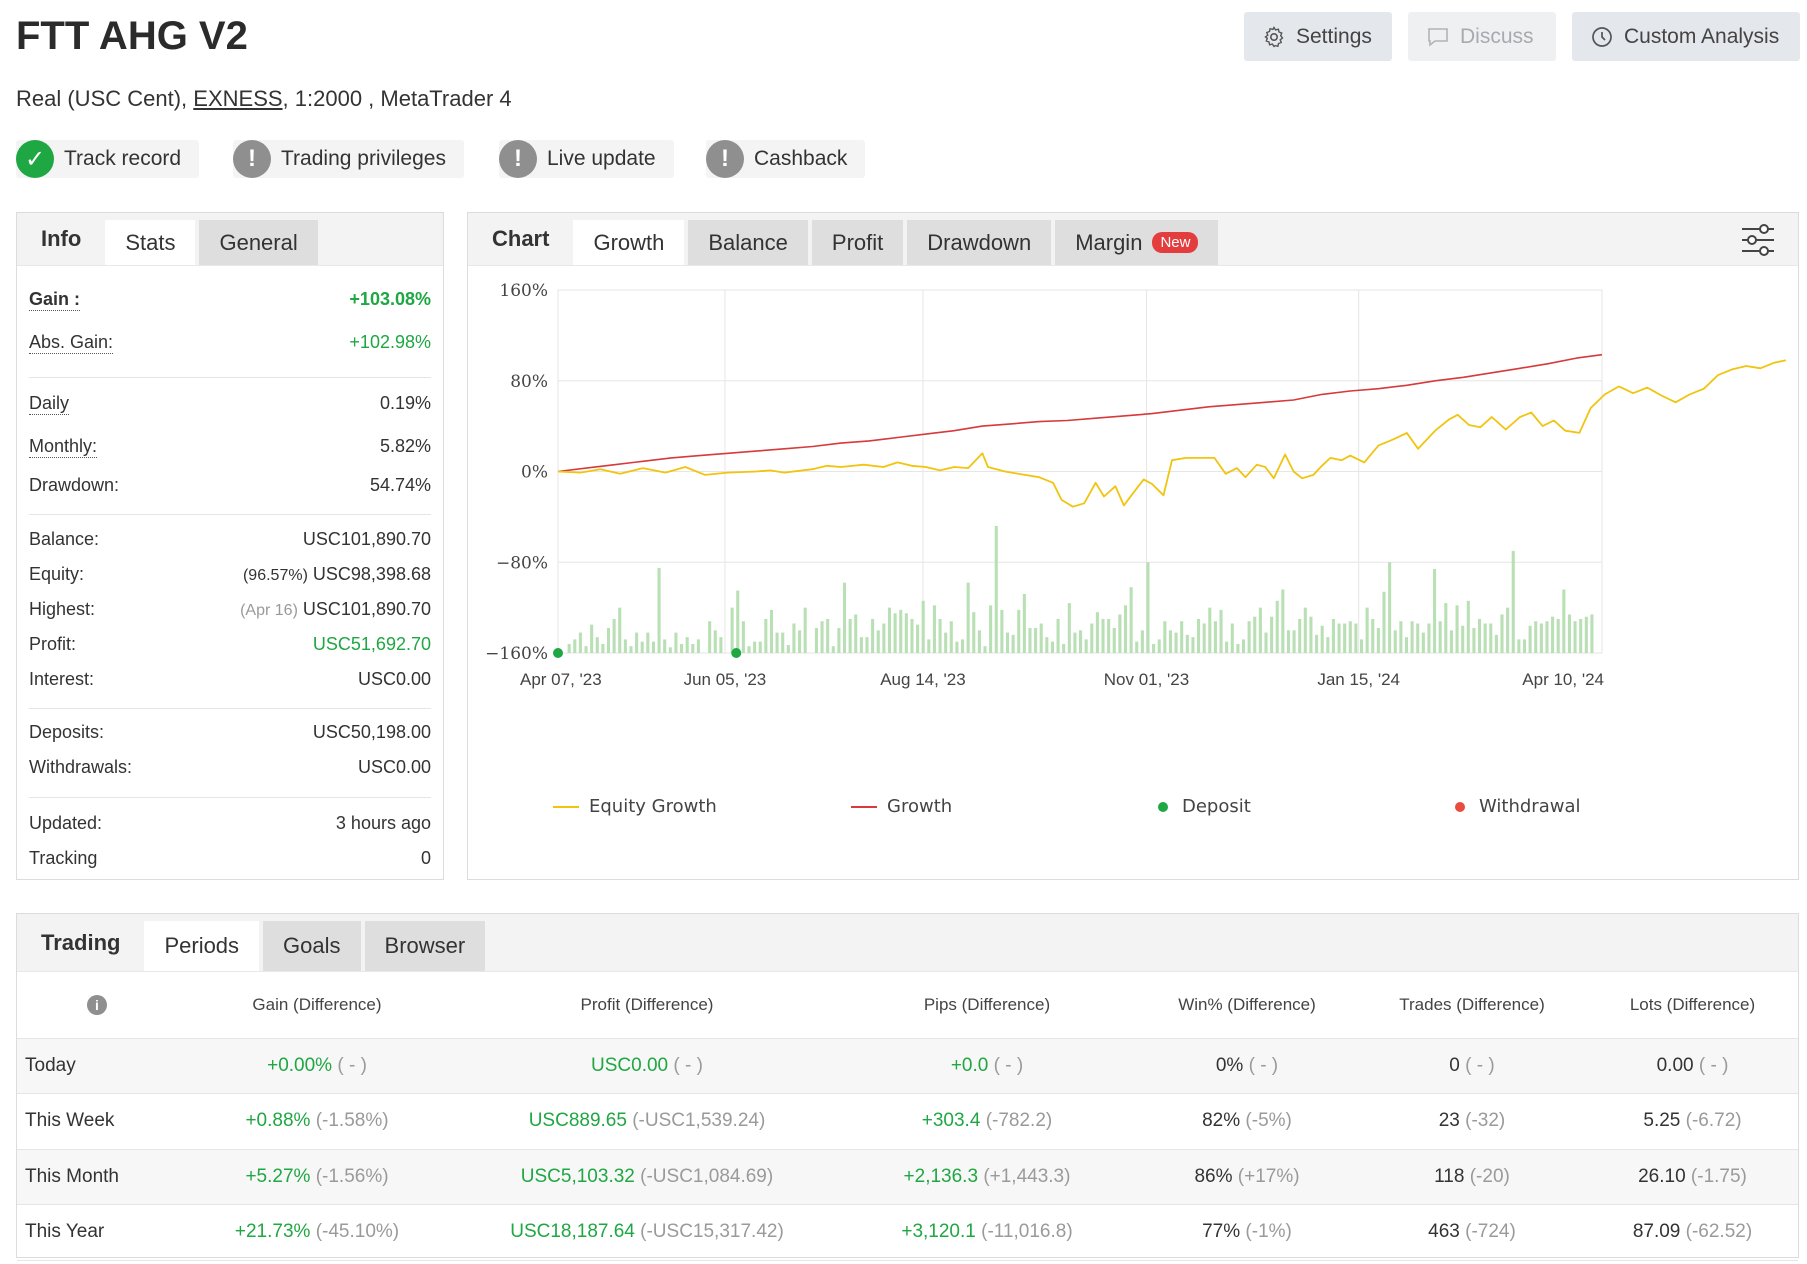 Image resolution: width=1807 pixels, height=1264 pixels. I want to click on gain-label: Gain :, so click(55, 300).